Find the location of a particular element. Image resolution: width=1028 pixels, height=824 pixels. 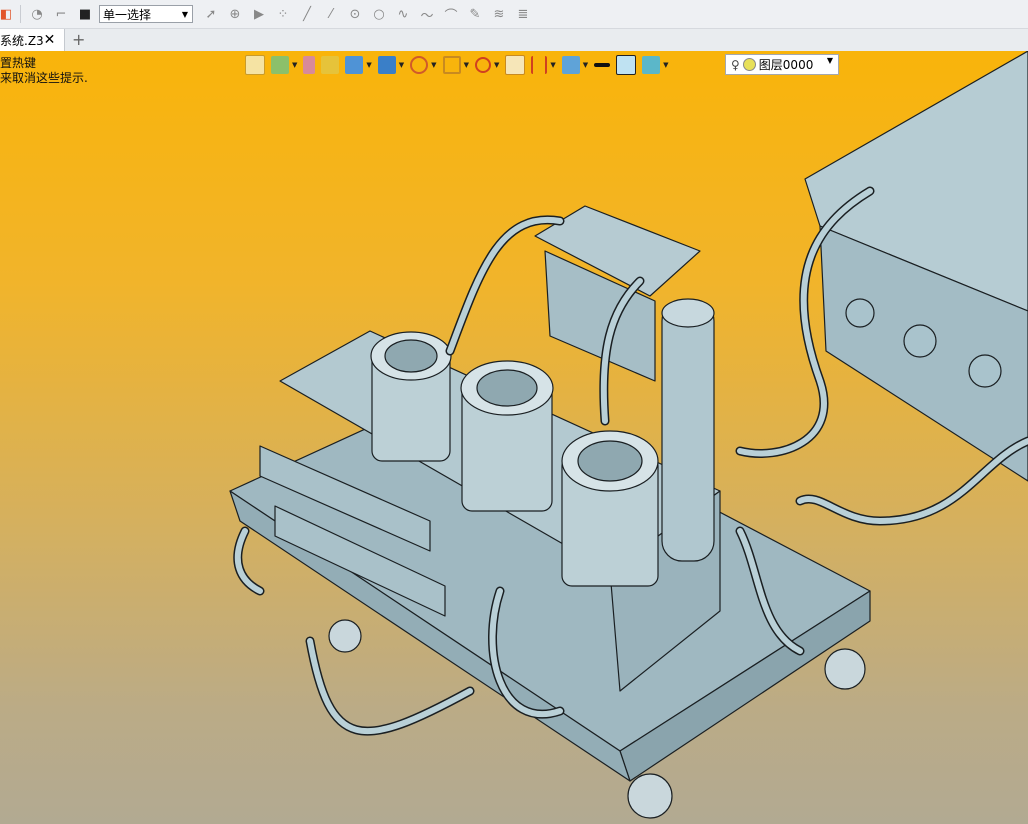

brush-icon is located at coordinates (309, 65).